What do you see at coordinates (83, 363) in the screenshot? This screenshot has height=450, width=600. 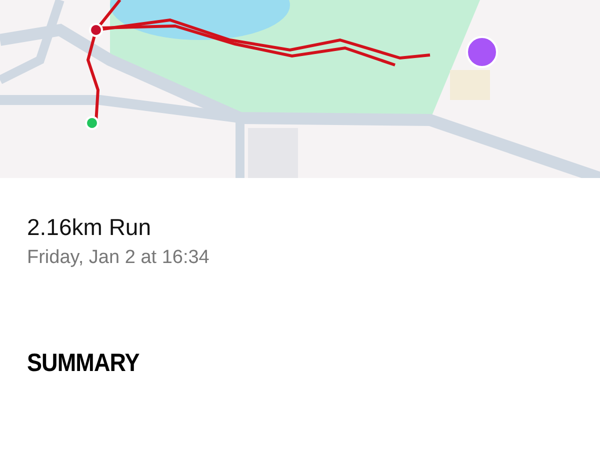 I see `section-heading: SUMMARY` at bounding box center [83, 363].